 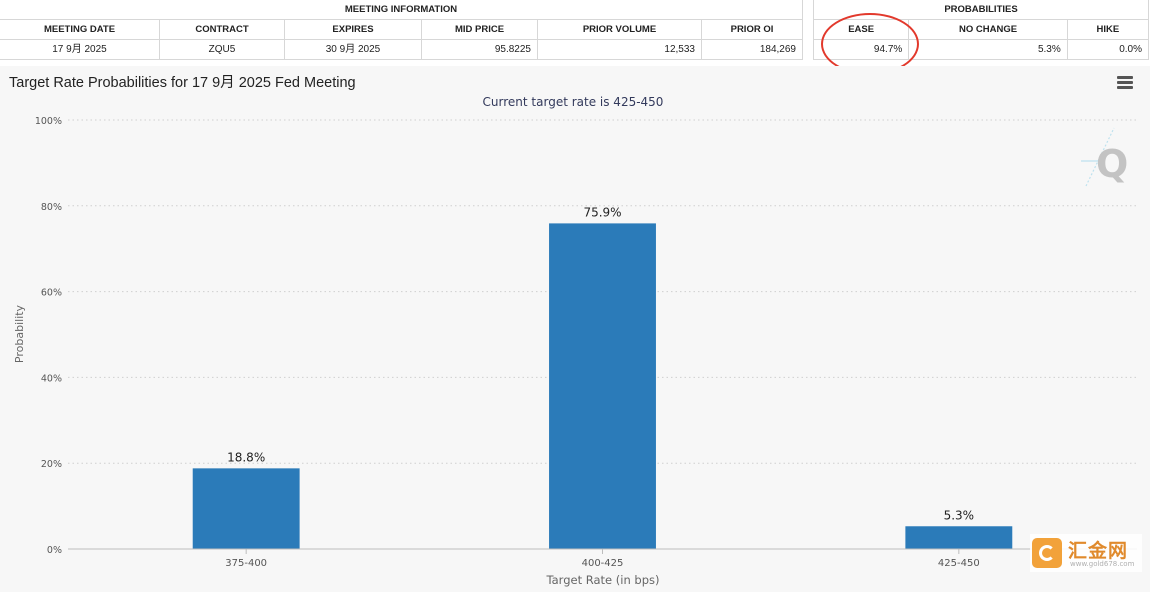 What do you see at coordinates (1098, 551) in the screenshot?
I see `watermark-text: 汇金网` at bounding box center [1098, 551].